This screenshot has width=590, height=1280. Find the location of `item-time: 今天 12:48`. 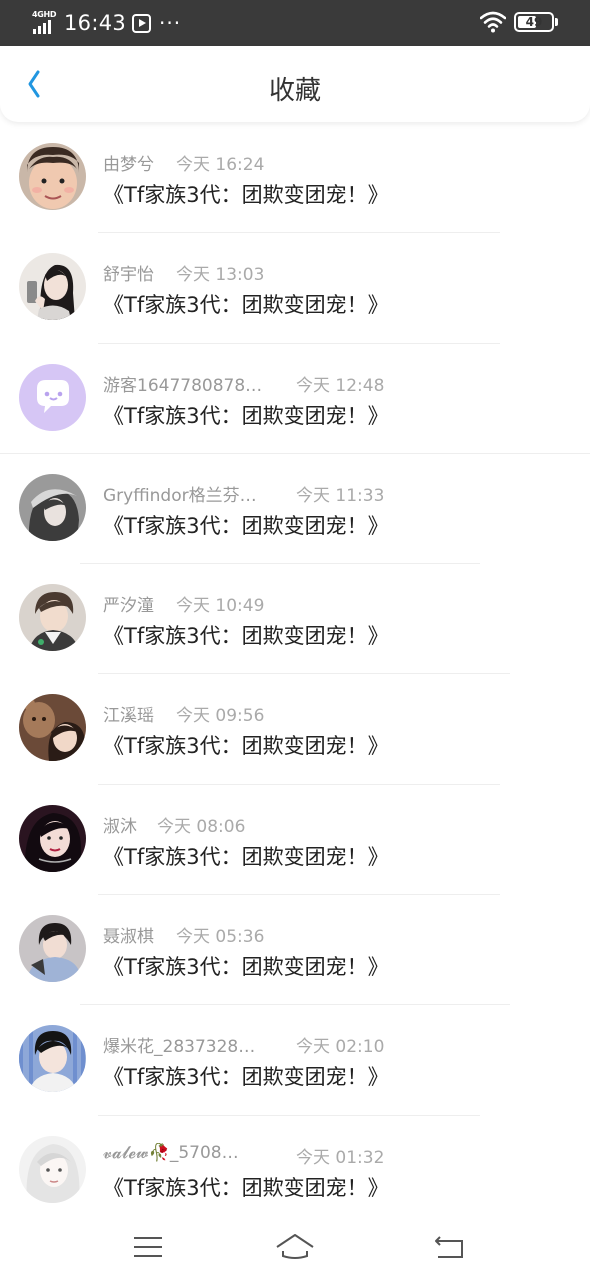

item-time: 今天 12:48 is located at coordinates (340, 385).